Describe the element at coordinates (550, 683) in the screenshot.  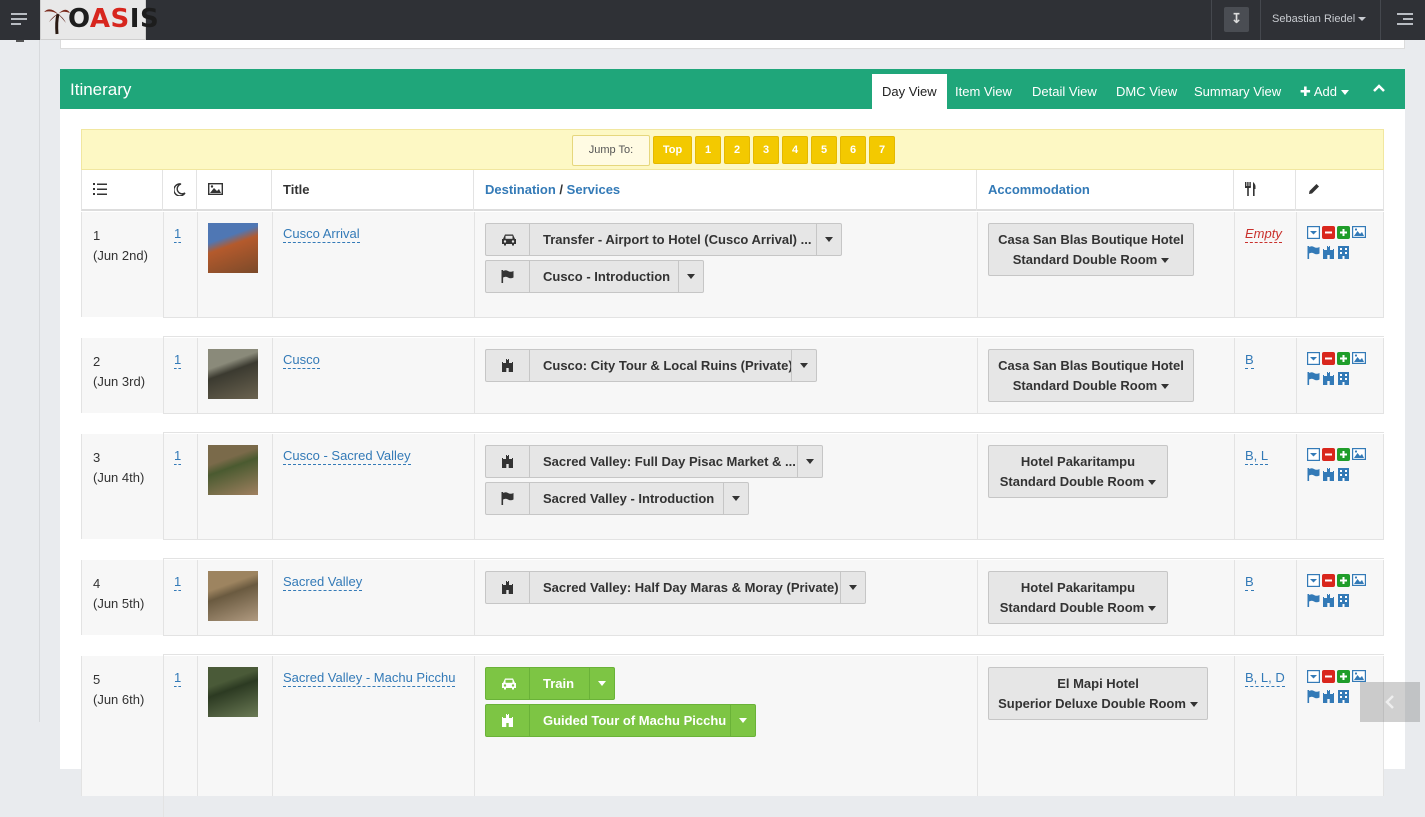
I see `service-button: Train` at that location.